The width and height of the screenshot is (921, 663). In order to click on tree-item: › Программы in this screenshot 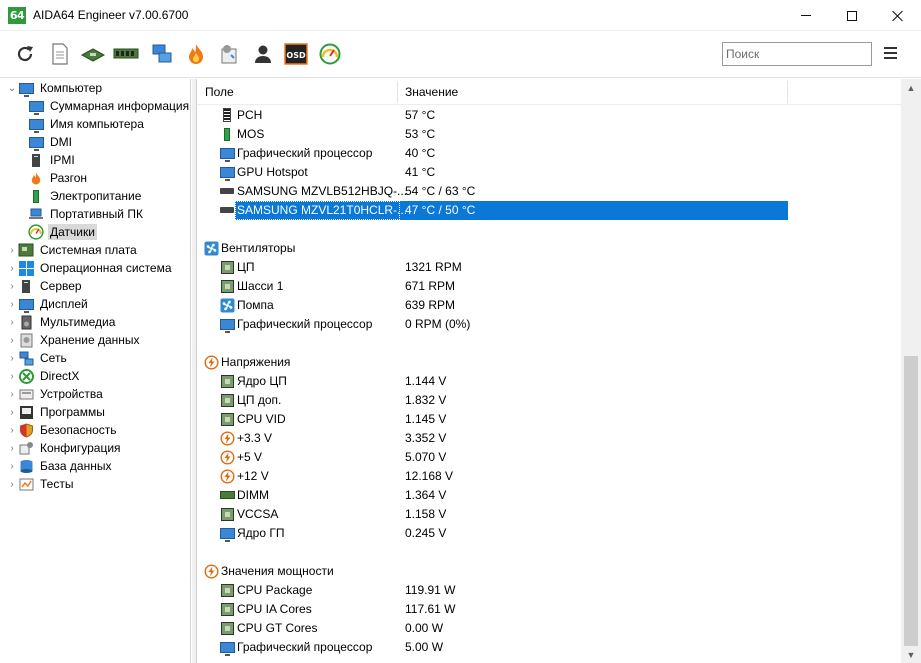, I will do `click(56, 412)`.